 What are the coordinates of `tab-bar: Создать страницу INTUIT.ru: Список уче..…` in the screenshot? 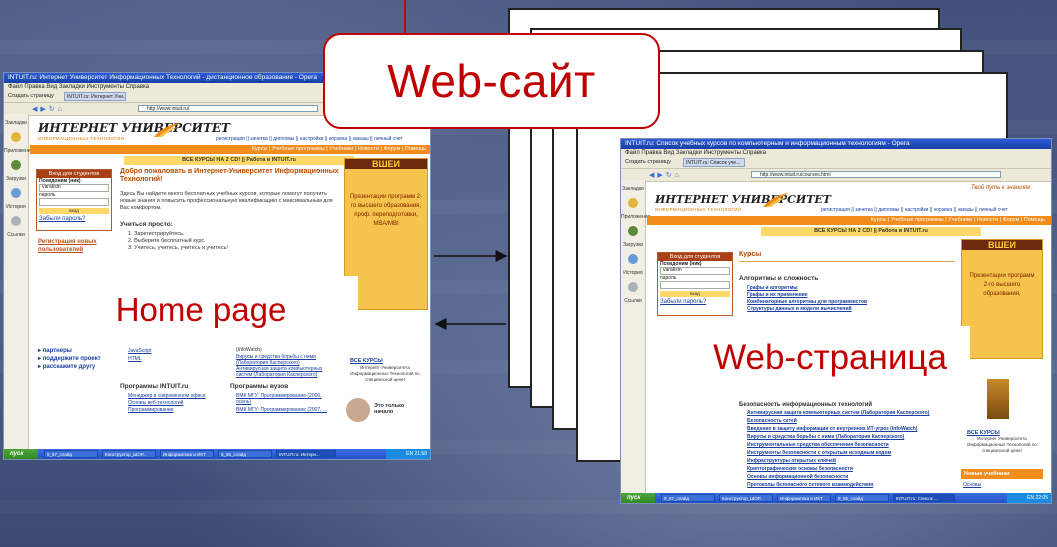 It's located at (836, 163).